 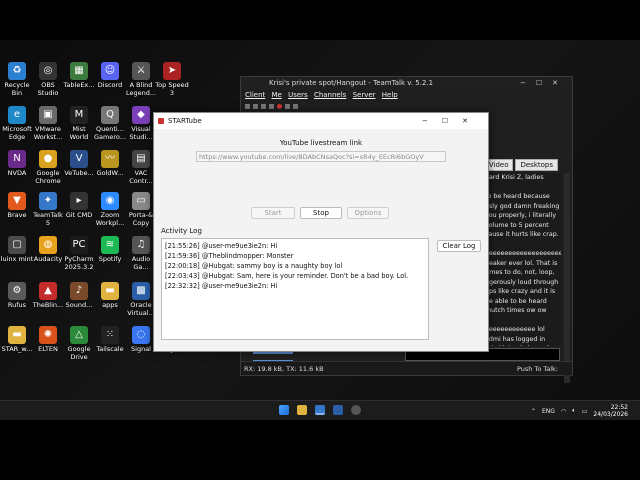 I want to click on chat-line, so click(x=523, y=321).